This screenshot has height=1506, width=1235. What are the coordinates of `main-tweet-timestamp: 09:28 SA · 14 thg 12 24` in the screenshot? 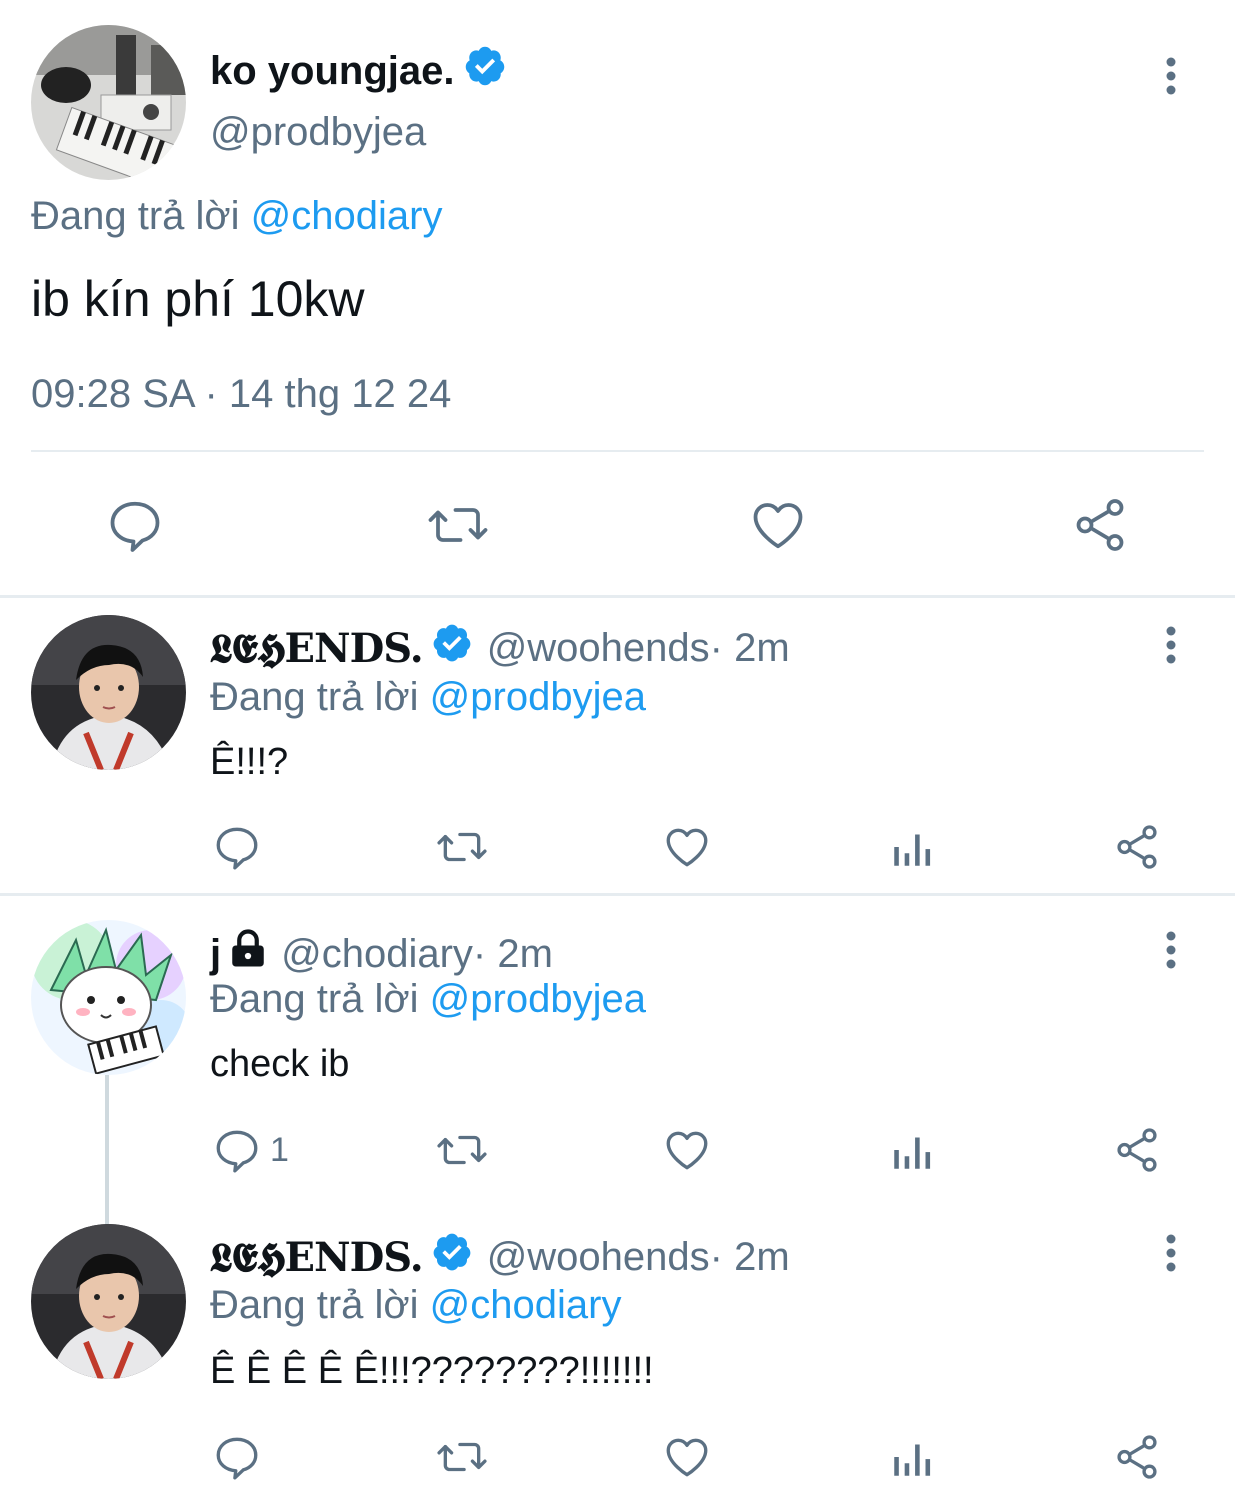 It's located at (241, 394).